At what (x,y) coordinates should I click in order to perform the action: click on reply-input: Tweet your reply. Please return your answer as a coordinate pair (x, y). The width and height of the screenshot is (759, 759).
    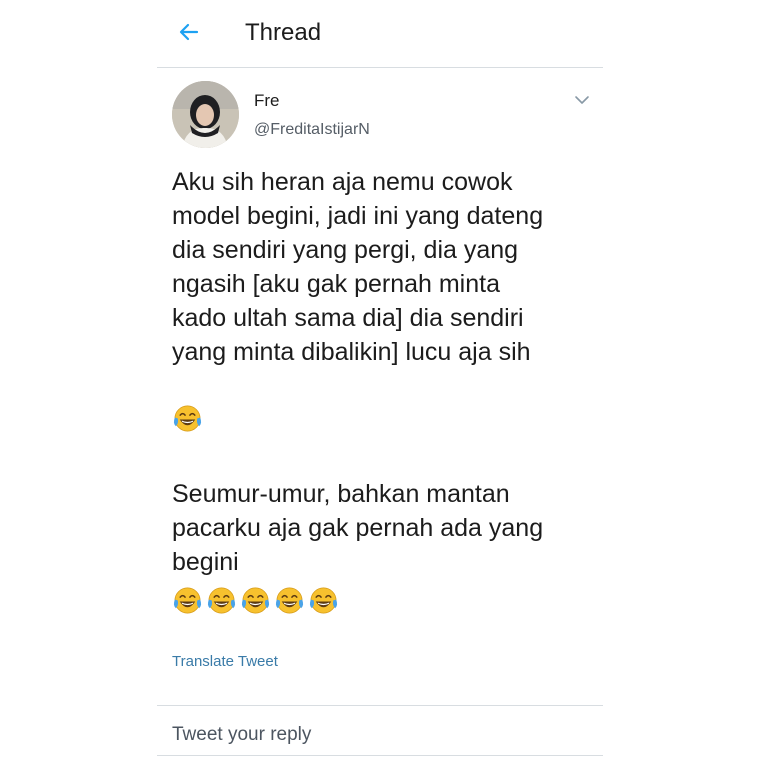
    Looking at the image, I should click on (241, 735).